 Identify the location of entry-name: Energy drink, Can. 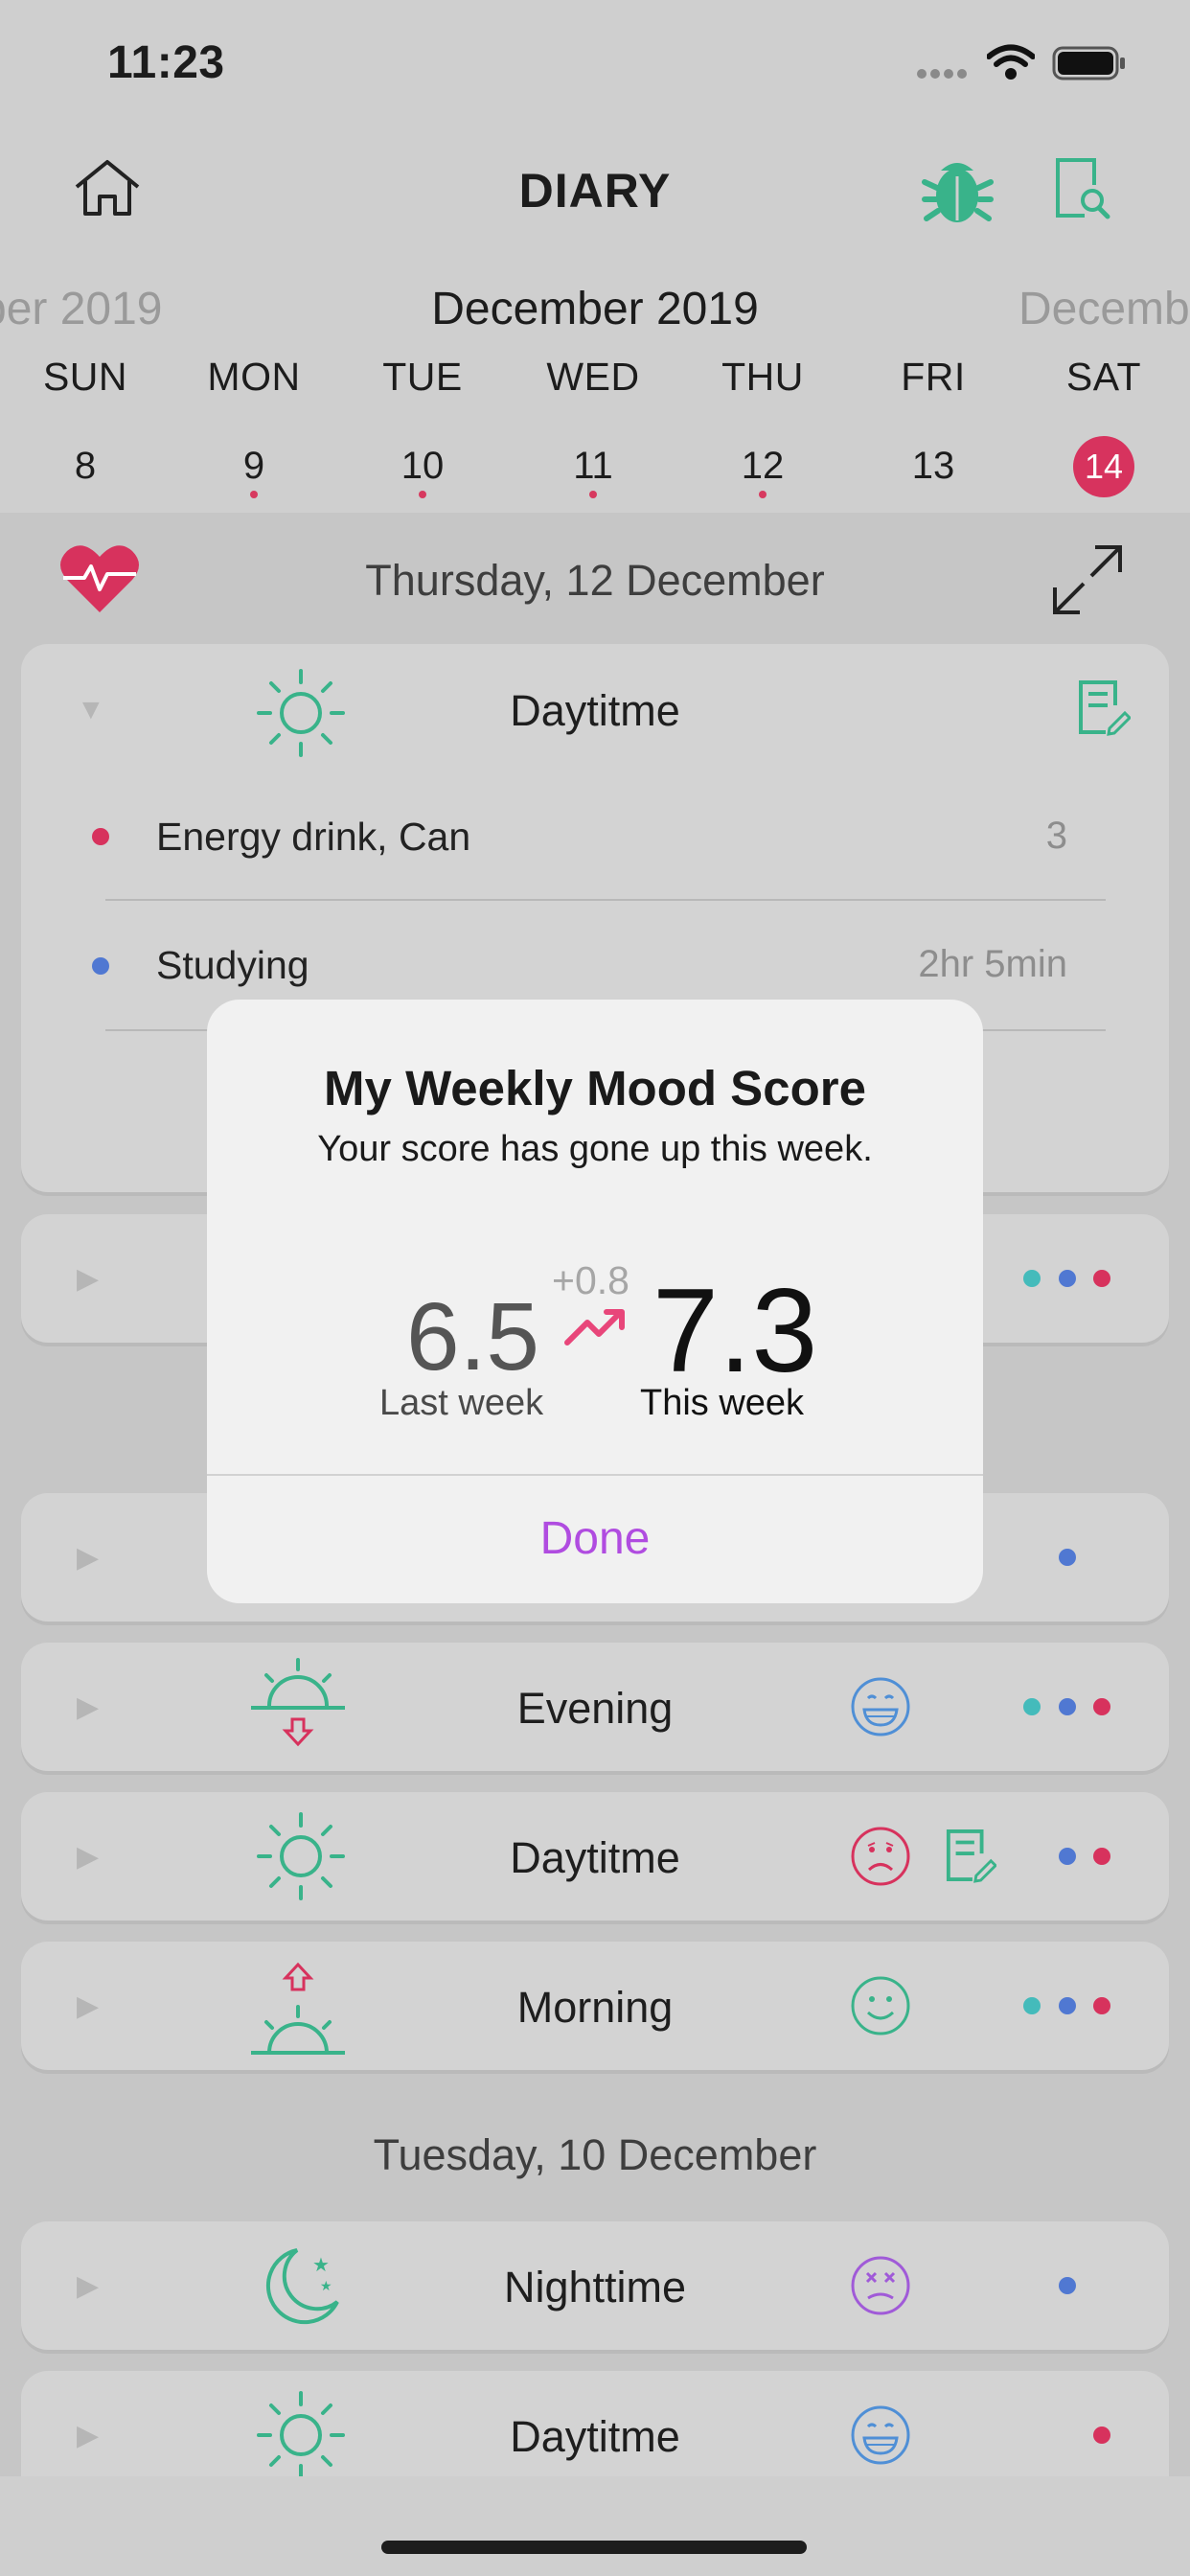
(313, 837).